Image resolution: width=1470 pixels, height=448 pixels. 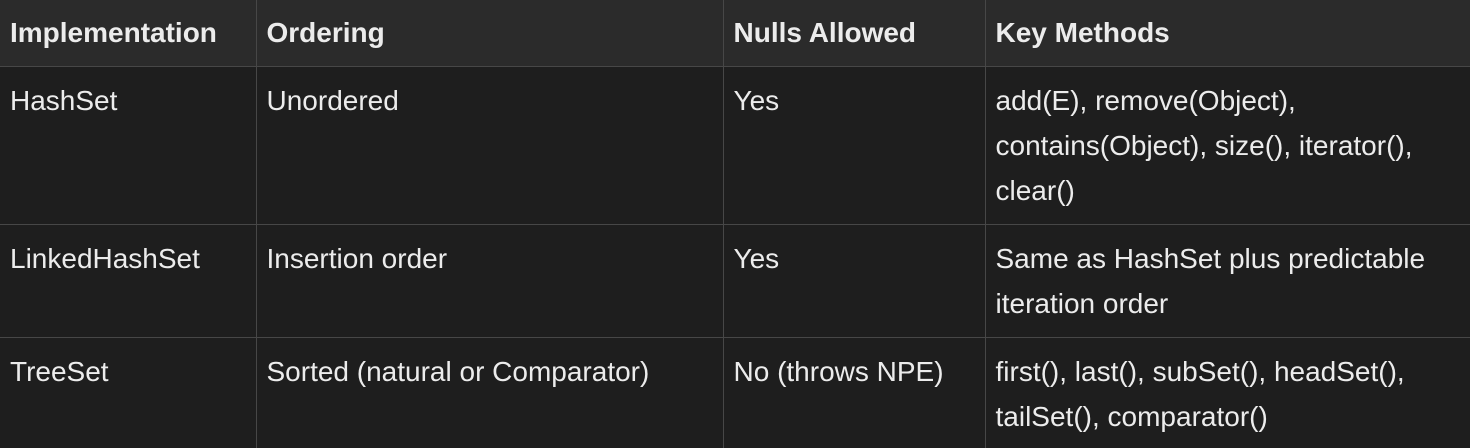 What do you see at coordinates (128, 392) in the screenshot?
I see `cell-implementation: TreeSet` at bounding box center [128, 392].